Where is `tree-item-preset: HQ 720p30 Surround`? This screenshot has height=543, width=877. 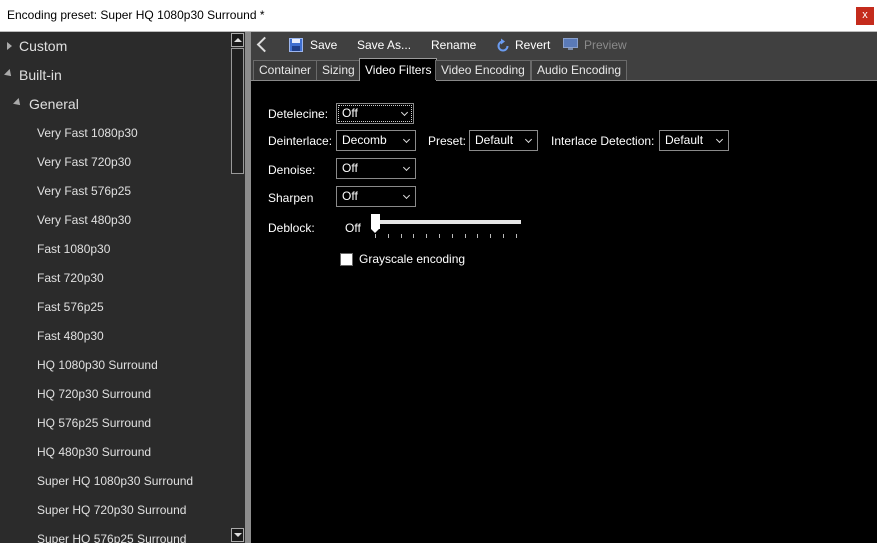 tree-item-preset: HQ 720p30 Surround is located at coordinates (115, 394).